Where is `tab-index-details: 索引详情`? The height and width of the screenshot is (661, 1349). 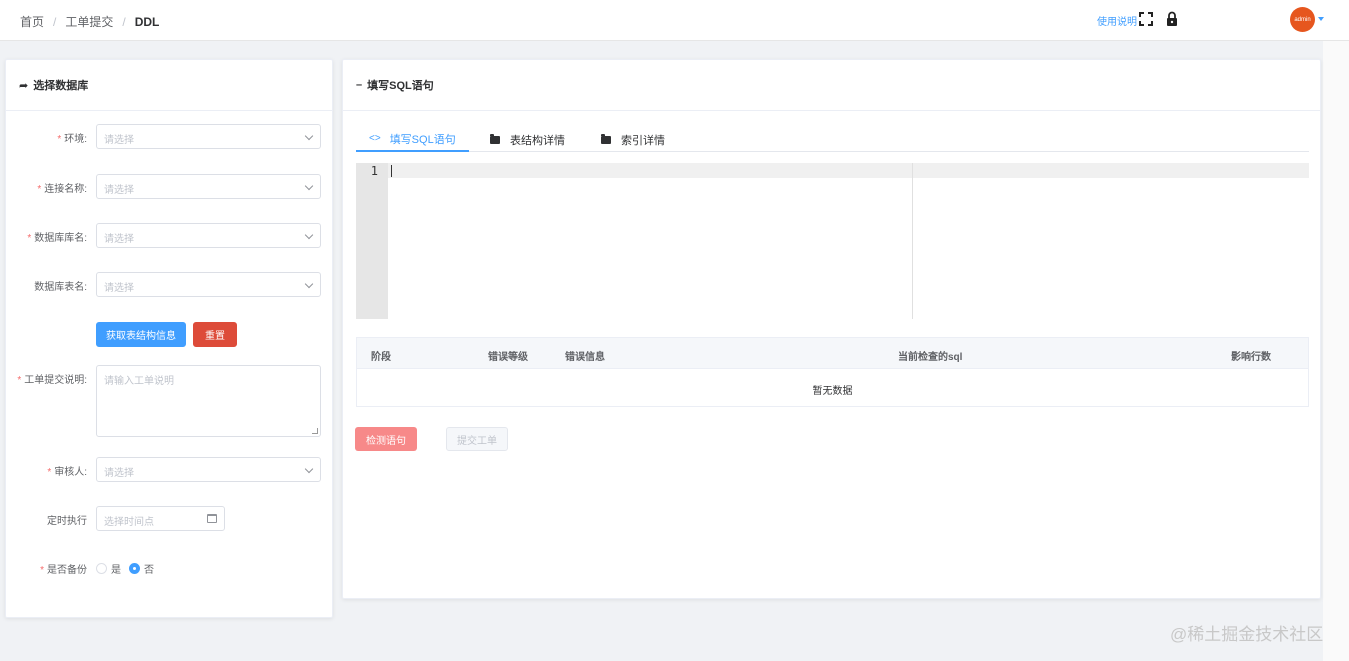 tab-index-details: 索引详情 is located at coordinates (633, 139).